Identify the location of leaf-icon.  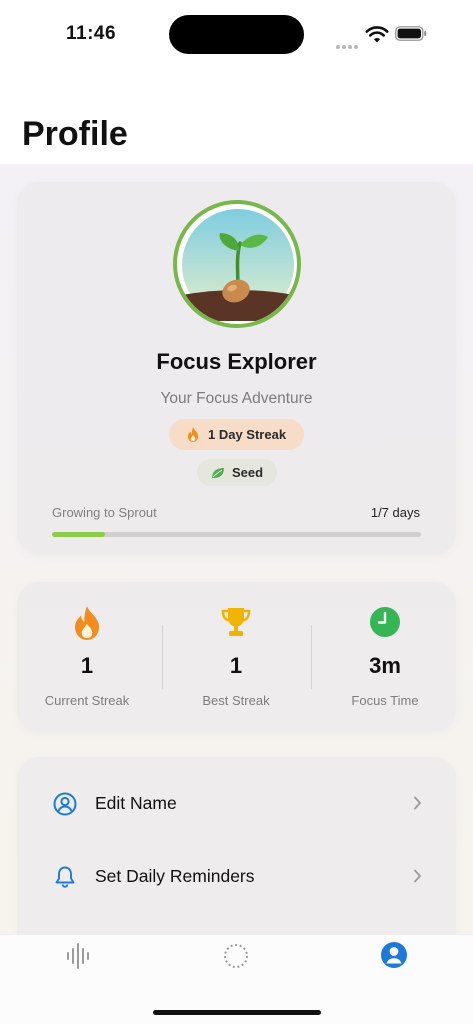
(218, 473).